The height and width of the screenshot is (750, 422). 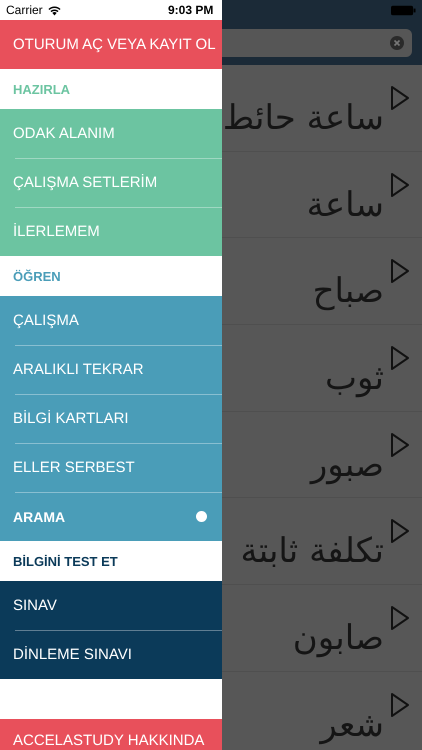 What do you see at coordinates (111, 605) in the screenshot?
I see `menu-item: SINAV` at bounding box center [111, 605].